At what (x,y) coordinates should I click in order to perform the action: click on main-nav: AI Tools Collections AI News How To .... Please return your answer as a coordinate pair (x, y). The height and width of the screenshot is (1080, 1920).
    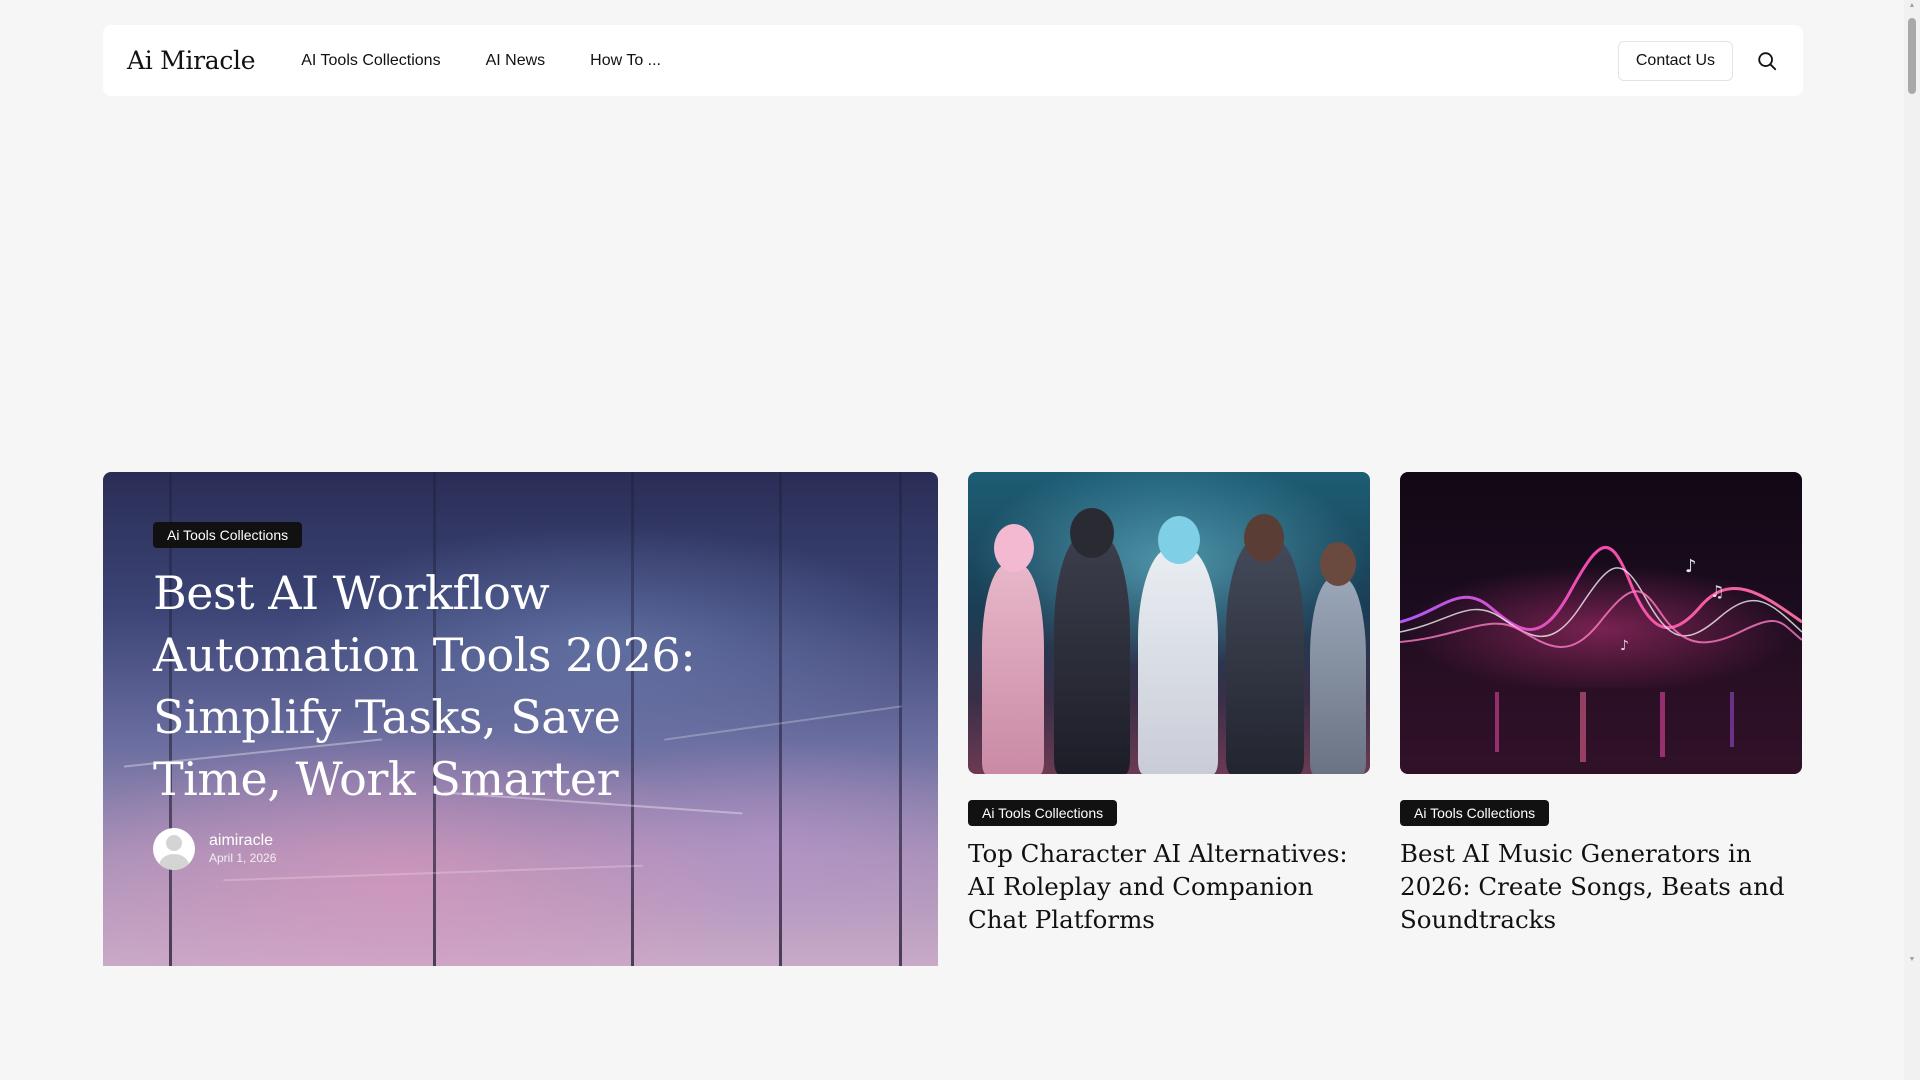
    Looking at the image, I should click on (481, 61).